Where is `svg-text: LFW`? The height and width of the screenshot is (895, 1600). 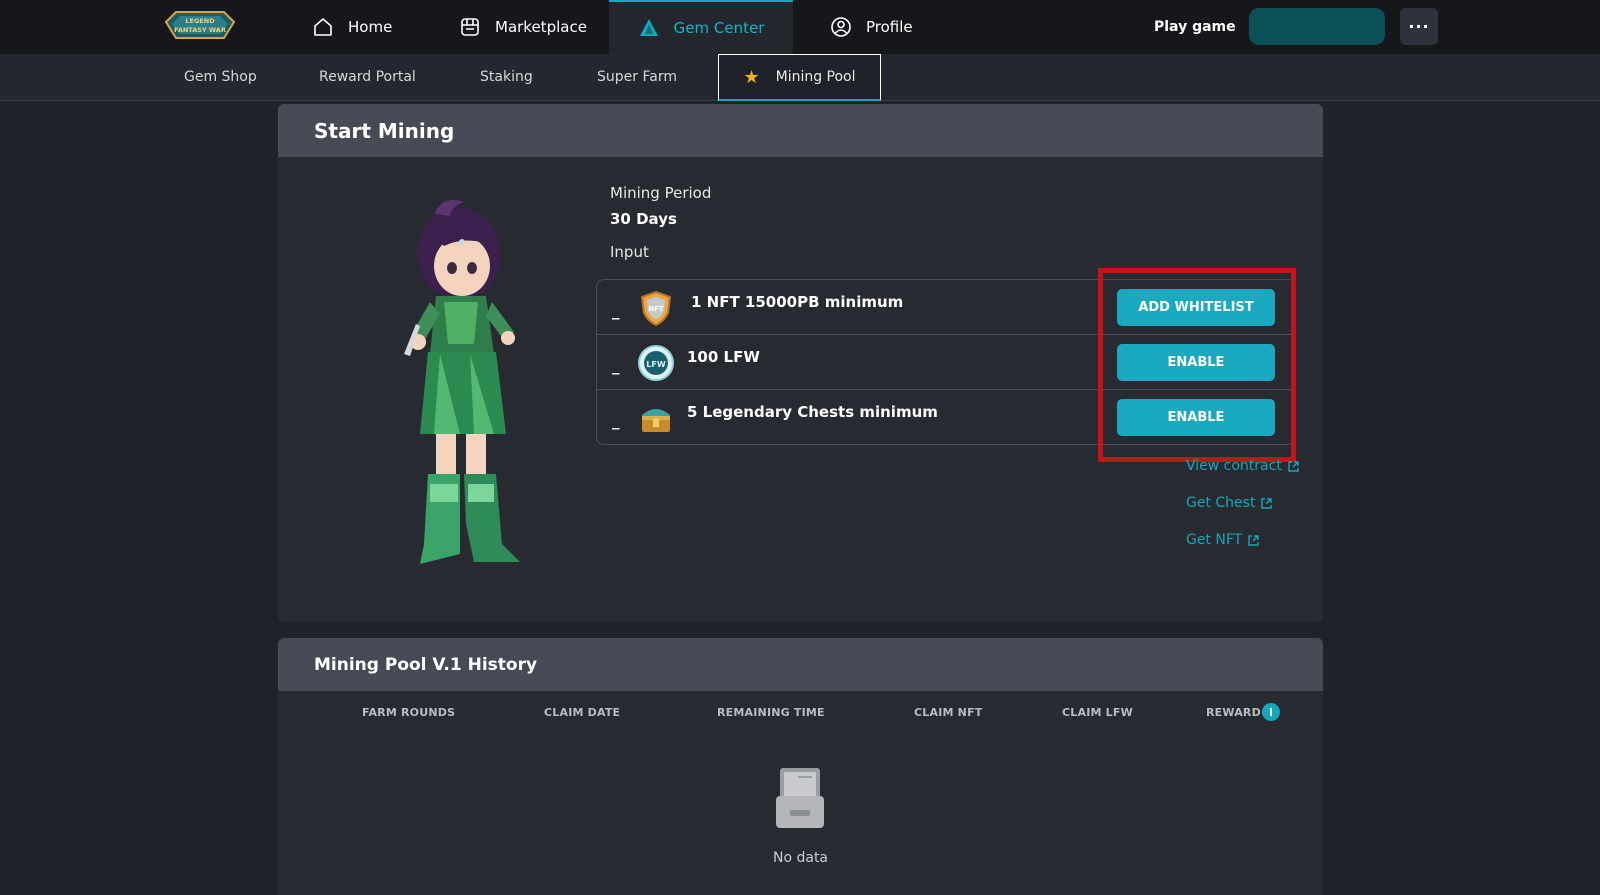
svg-text: LFW is located at coordinates (656, 364).